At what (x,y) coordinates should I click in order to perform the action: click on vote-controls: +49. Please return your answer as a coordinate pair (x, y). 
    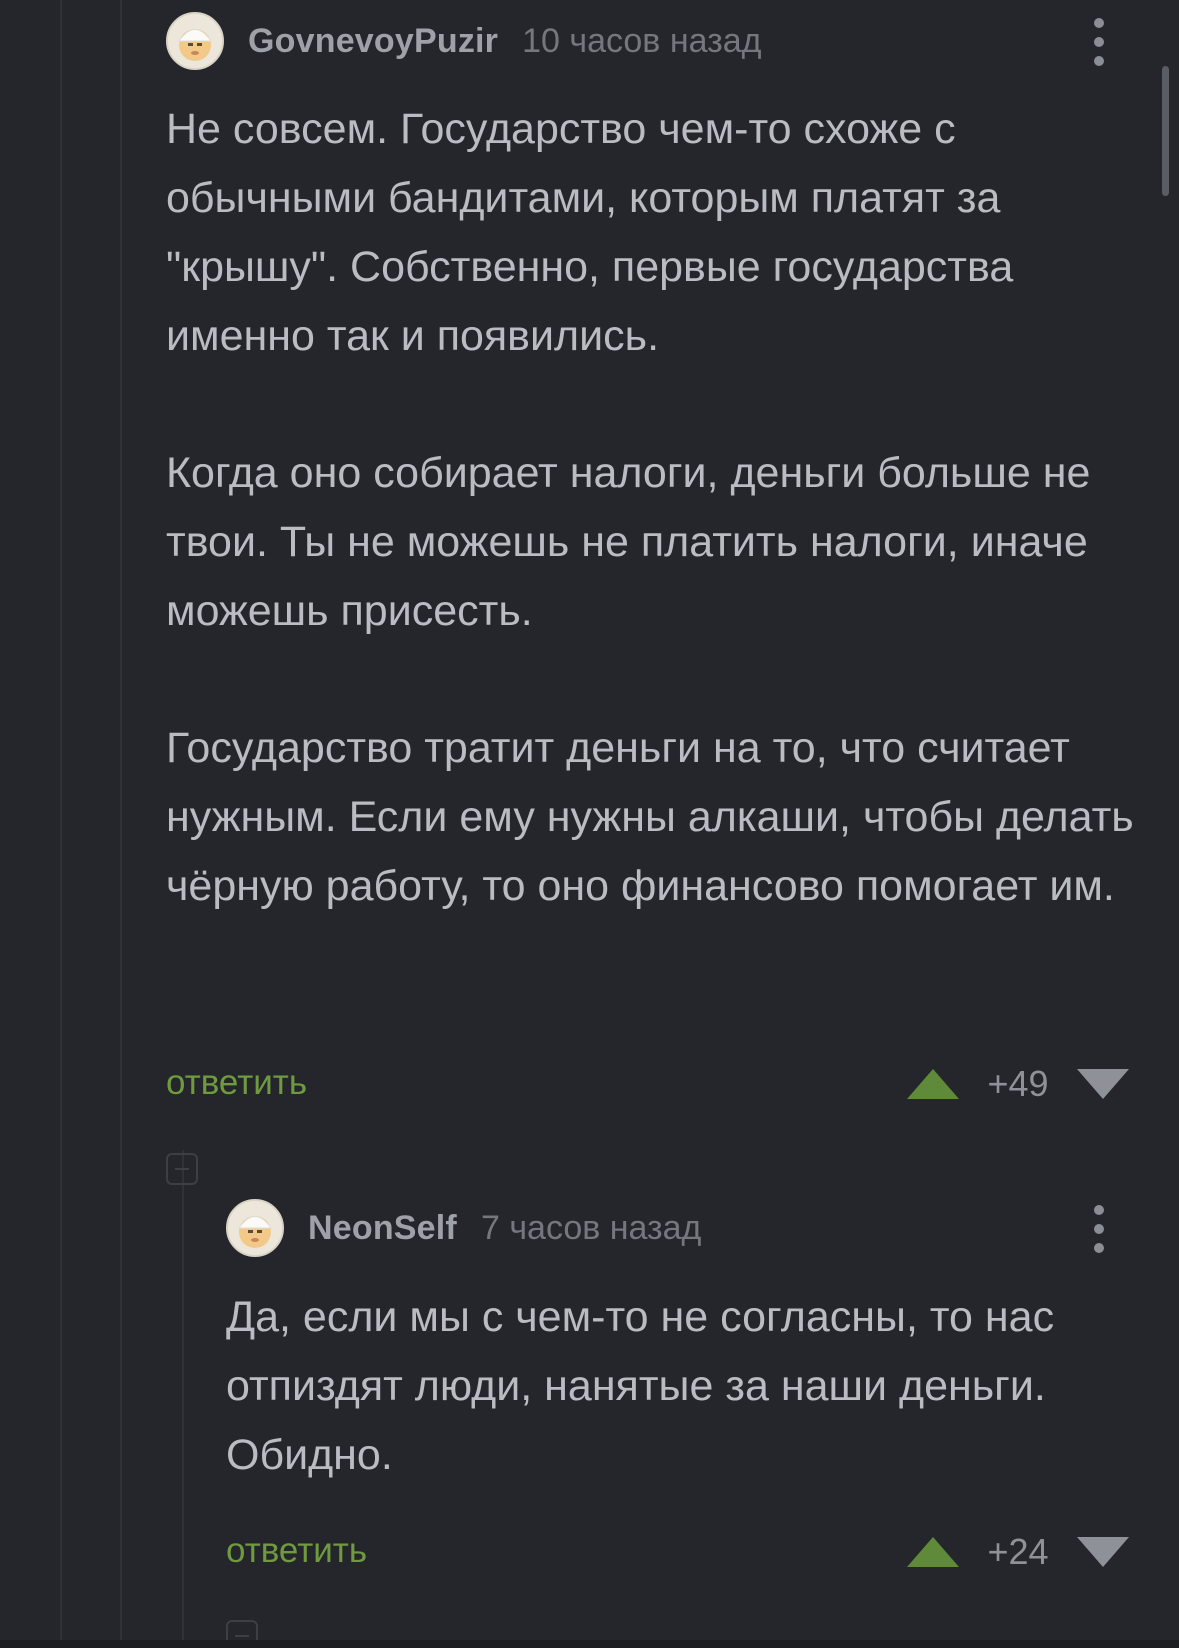
    Looking at the image, I should click on (1018, 1083).